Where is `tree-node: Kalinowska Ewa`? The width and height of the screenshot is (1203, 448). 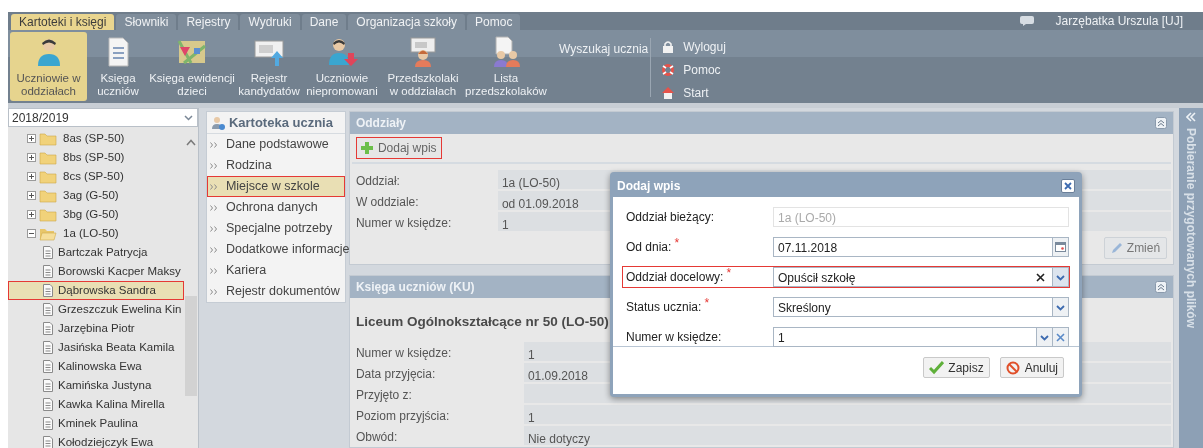
tree-node: Kalinowska Ewa is located at coordinates (96, 366).